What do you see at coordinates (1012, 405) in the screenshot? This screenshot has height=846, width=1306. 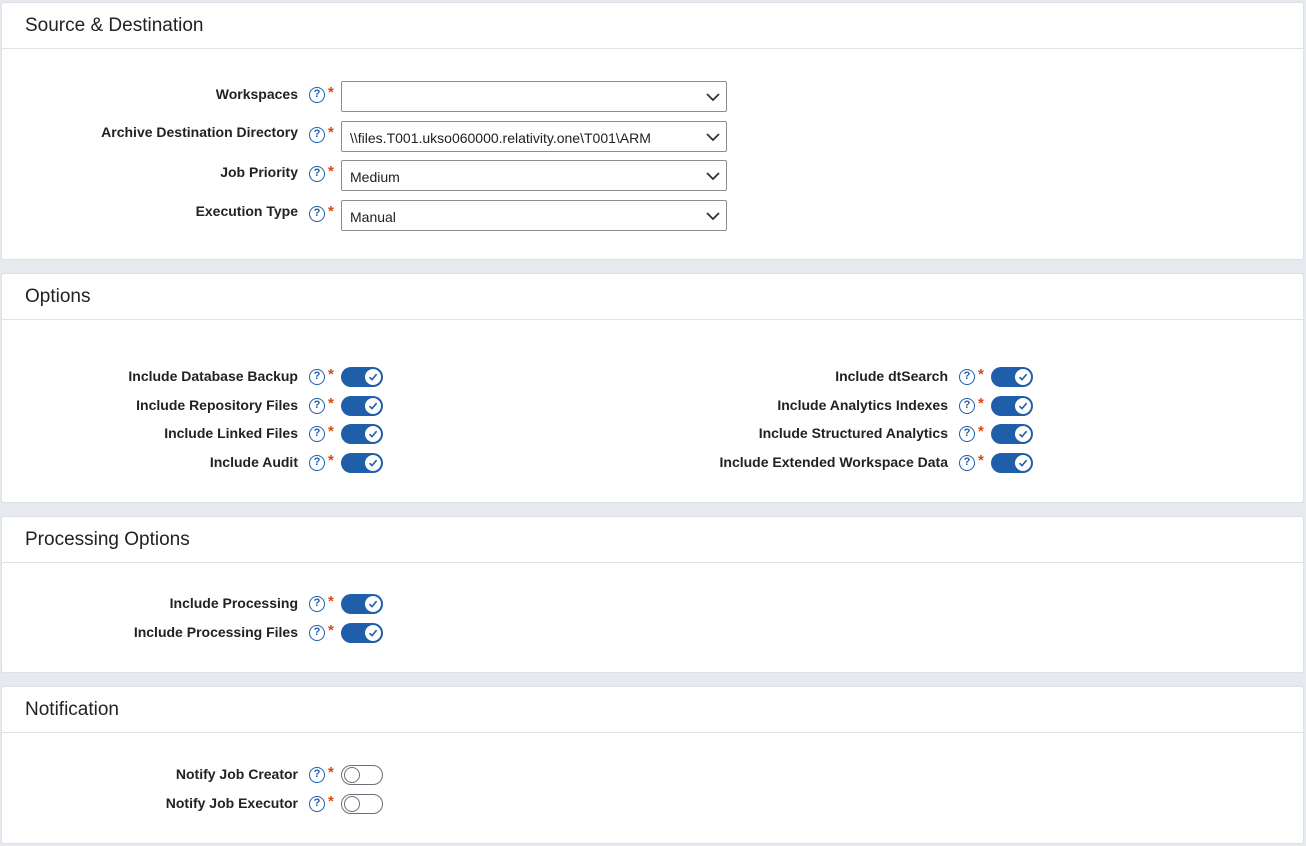 I see `include-analytics-indexes-toggle` at bounding box center [1012, 405].